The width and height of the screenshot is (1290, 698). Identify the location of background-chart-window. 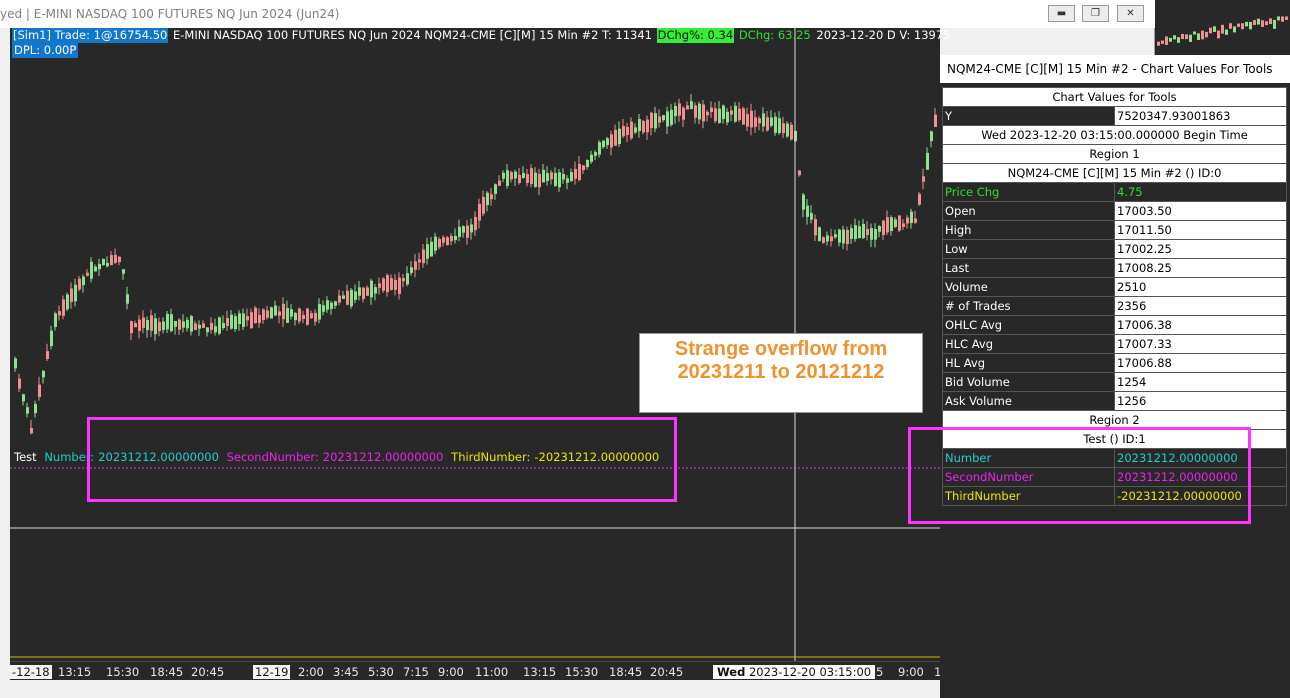
(1222, 27).